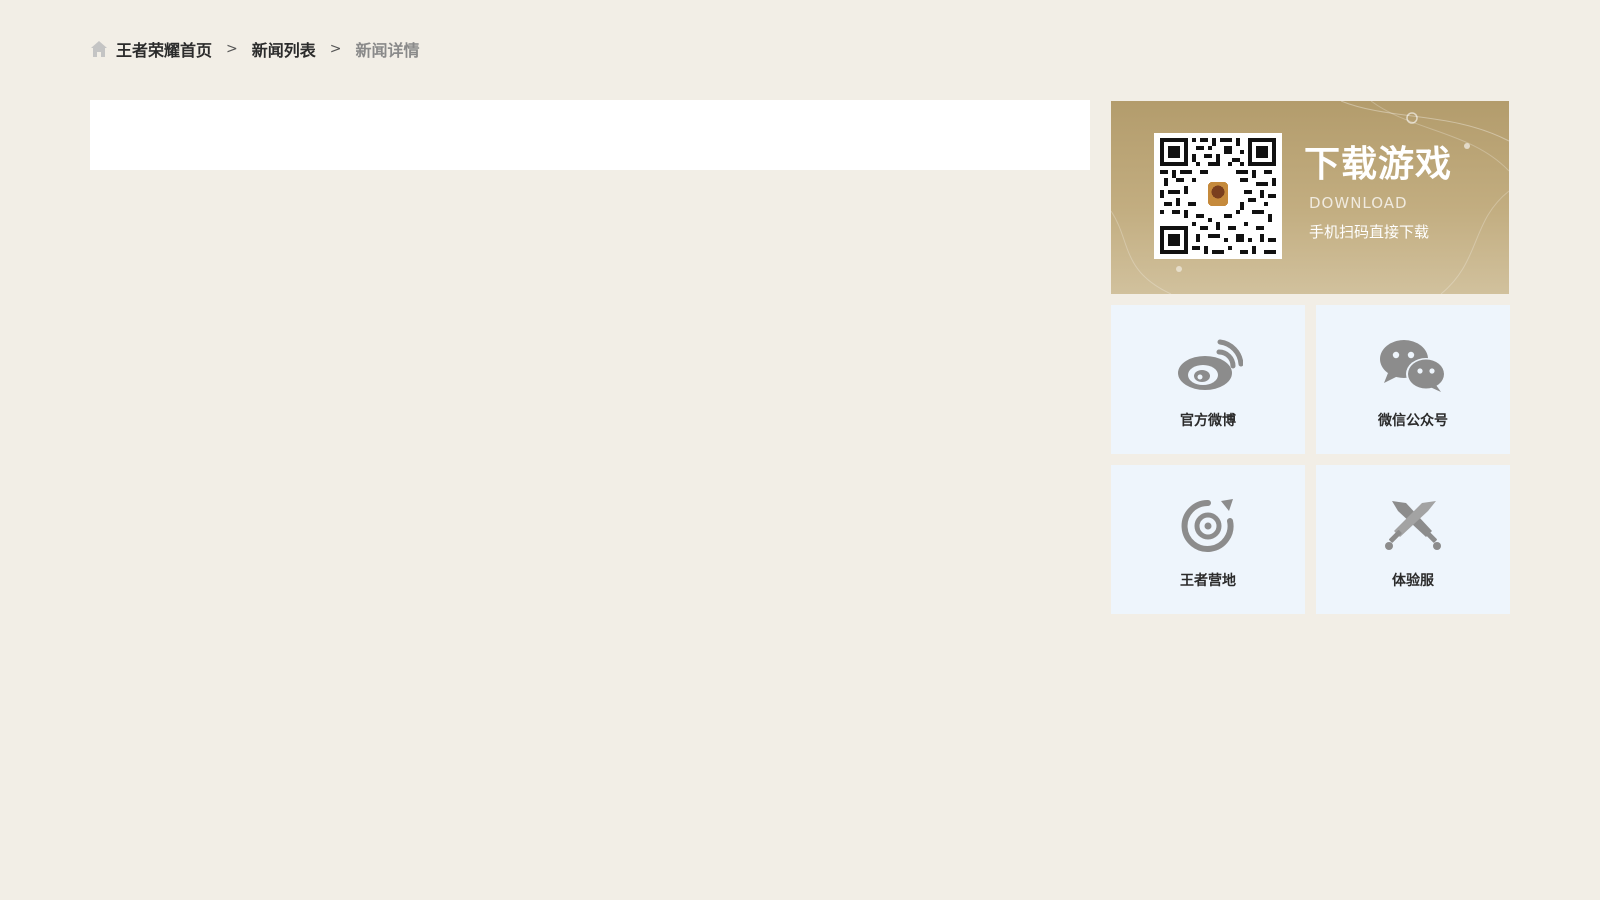  I want to click on tile-label: 官方微博, so click(1208, 421).